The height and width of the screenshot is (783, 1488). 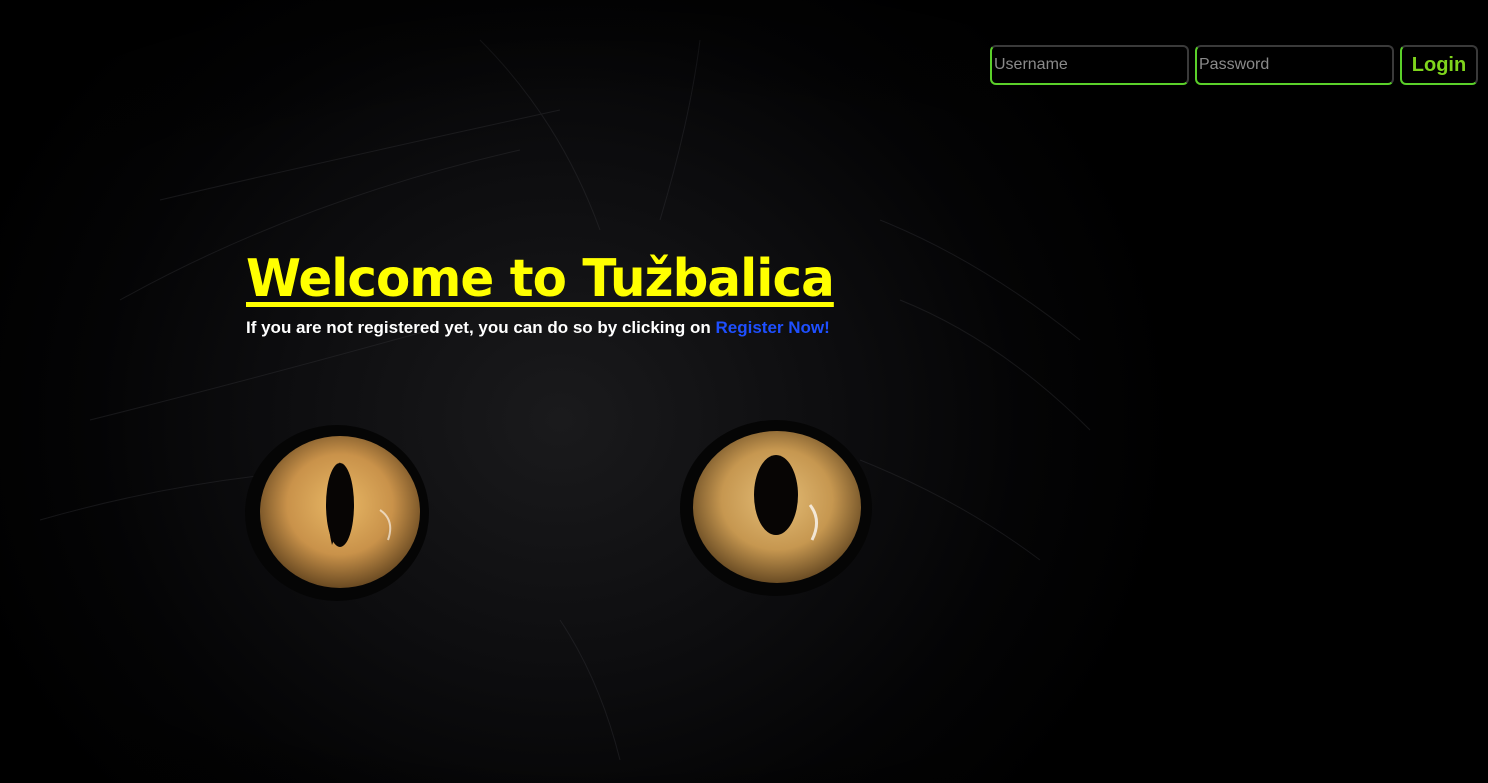 What do you see at coordinates (1089, 65) in the screenshot?
I see `username-input` at bounding box center [1089, 65].